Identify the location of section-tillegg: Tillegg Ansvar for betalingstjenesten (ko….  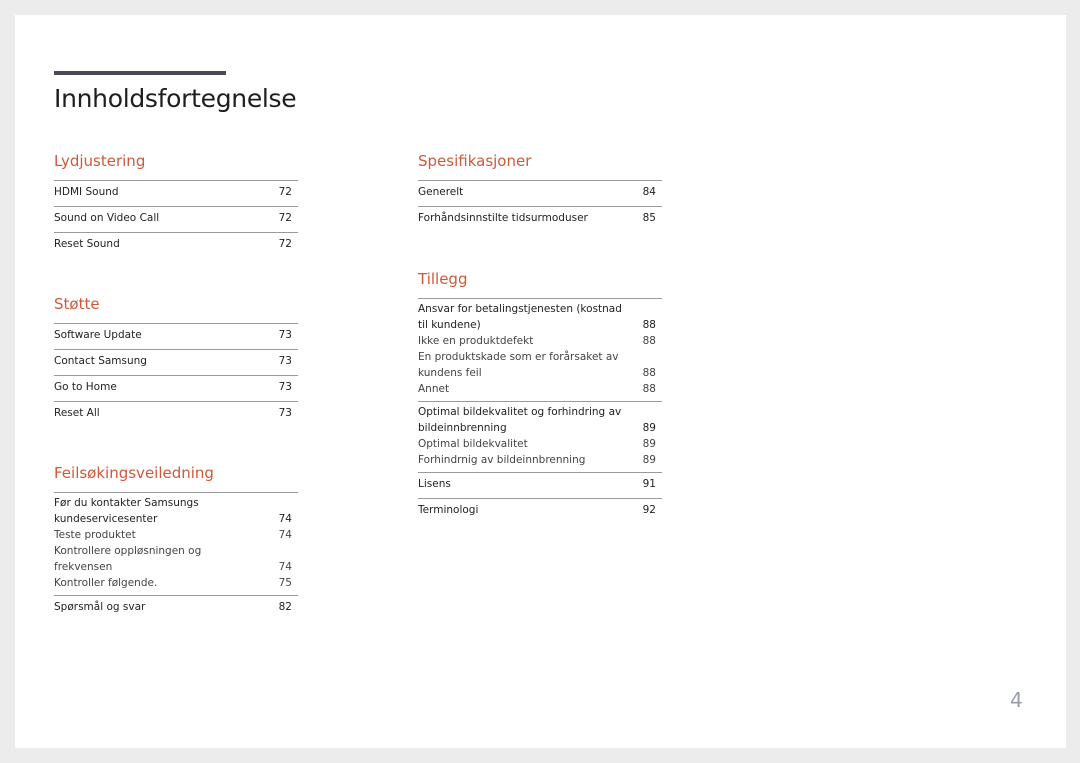
(540, 396).